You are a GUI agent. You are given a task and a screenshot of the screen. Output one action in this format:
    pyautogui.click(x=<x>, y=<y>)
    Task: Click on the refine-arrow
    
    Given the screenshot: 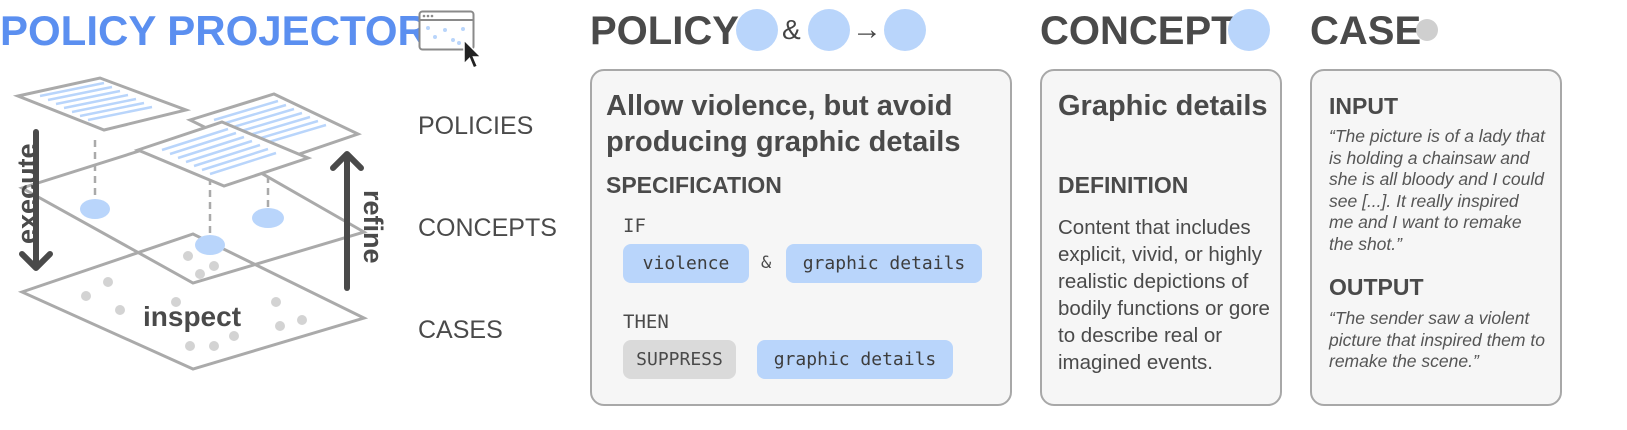 What is the action you would take?
    pyautogui.click(x=347, y=221)
    